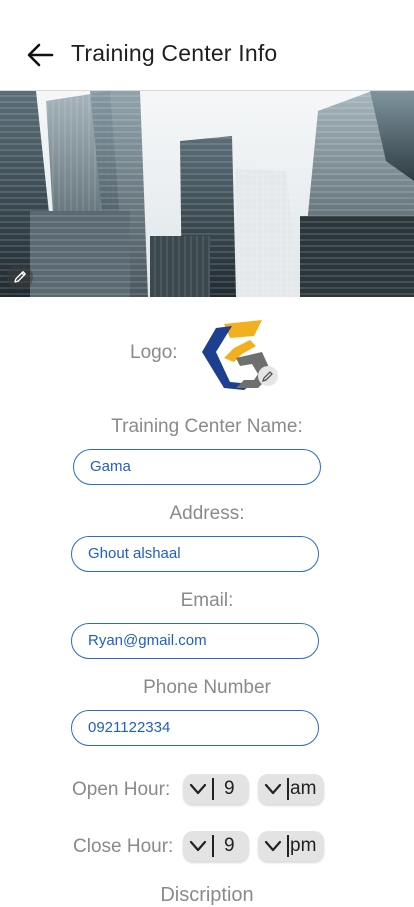  I want to click on address-label: Address:, so click(207, 513).